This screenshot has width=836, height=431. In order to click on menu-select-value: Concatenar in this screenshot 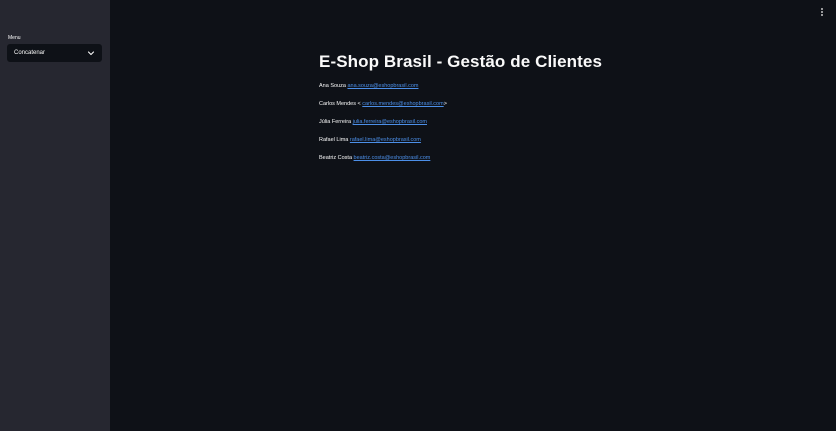, I will do `click(30, 53)`.